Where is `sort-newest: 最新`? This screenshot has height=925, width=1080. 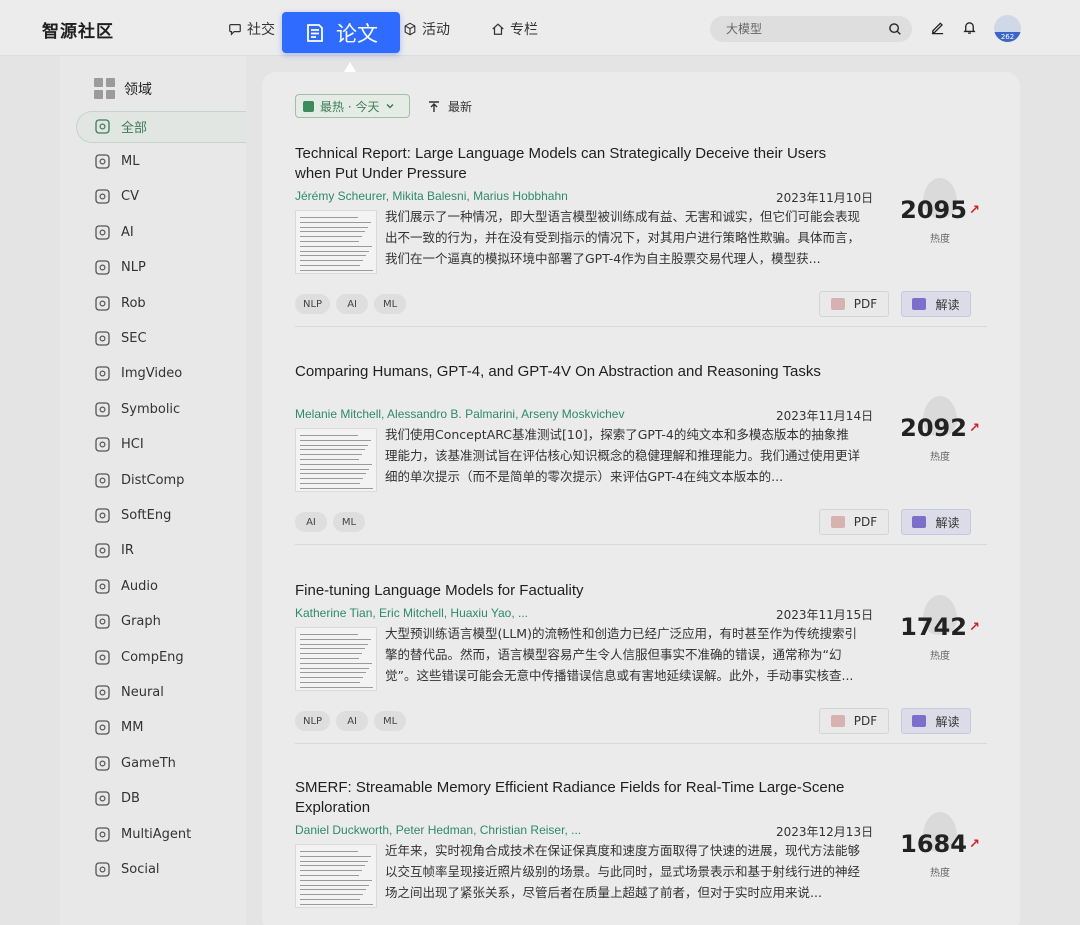
sort-newest: 最新 is located at coordinates (450, 106).